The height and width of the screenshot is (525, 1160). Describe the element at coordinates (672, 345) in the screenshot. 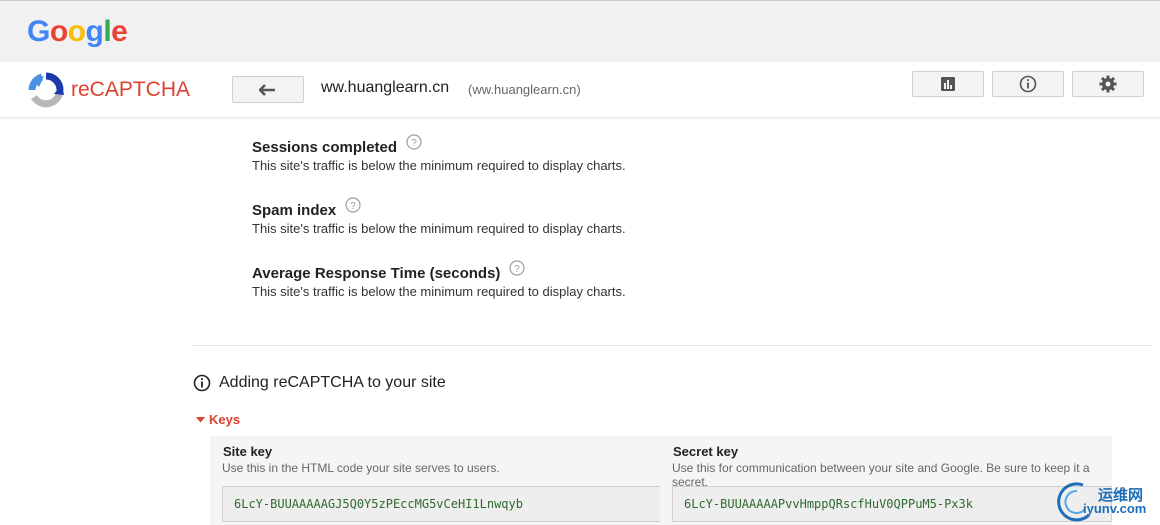

I see `section-divider` at that location.